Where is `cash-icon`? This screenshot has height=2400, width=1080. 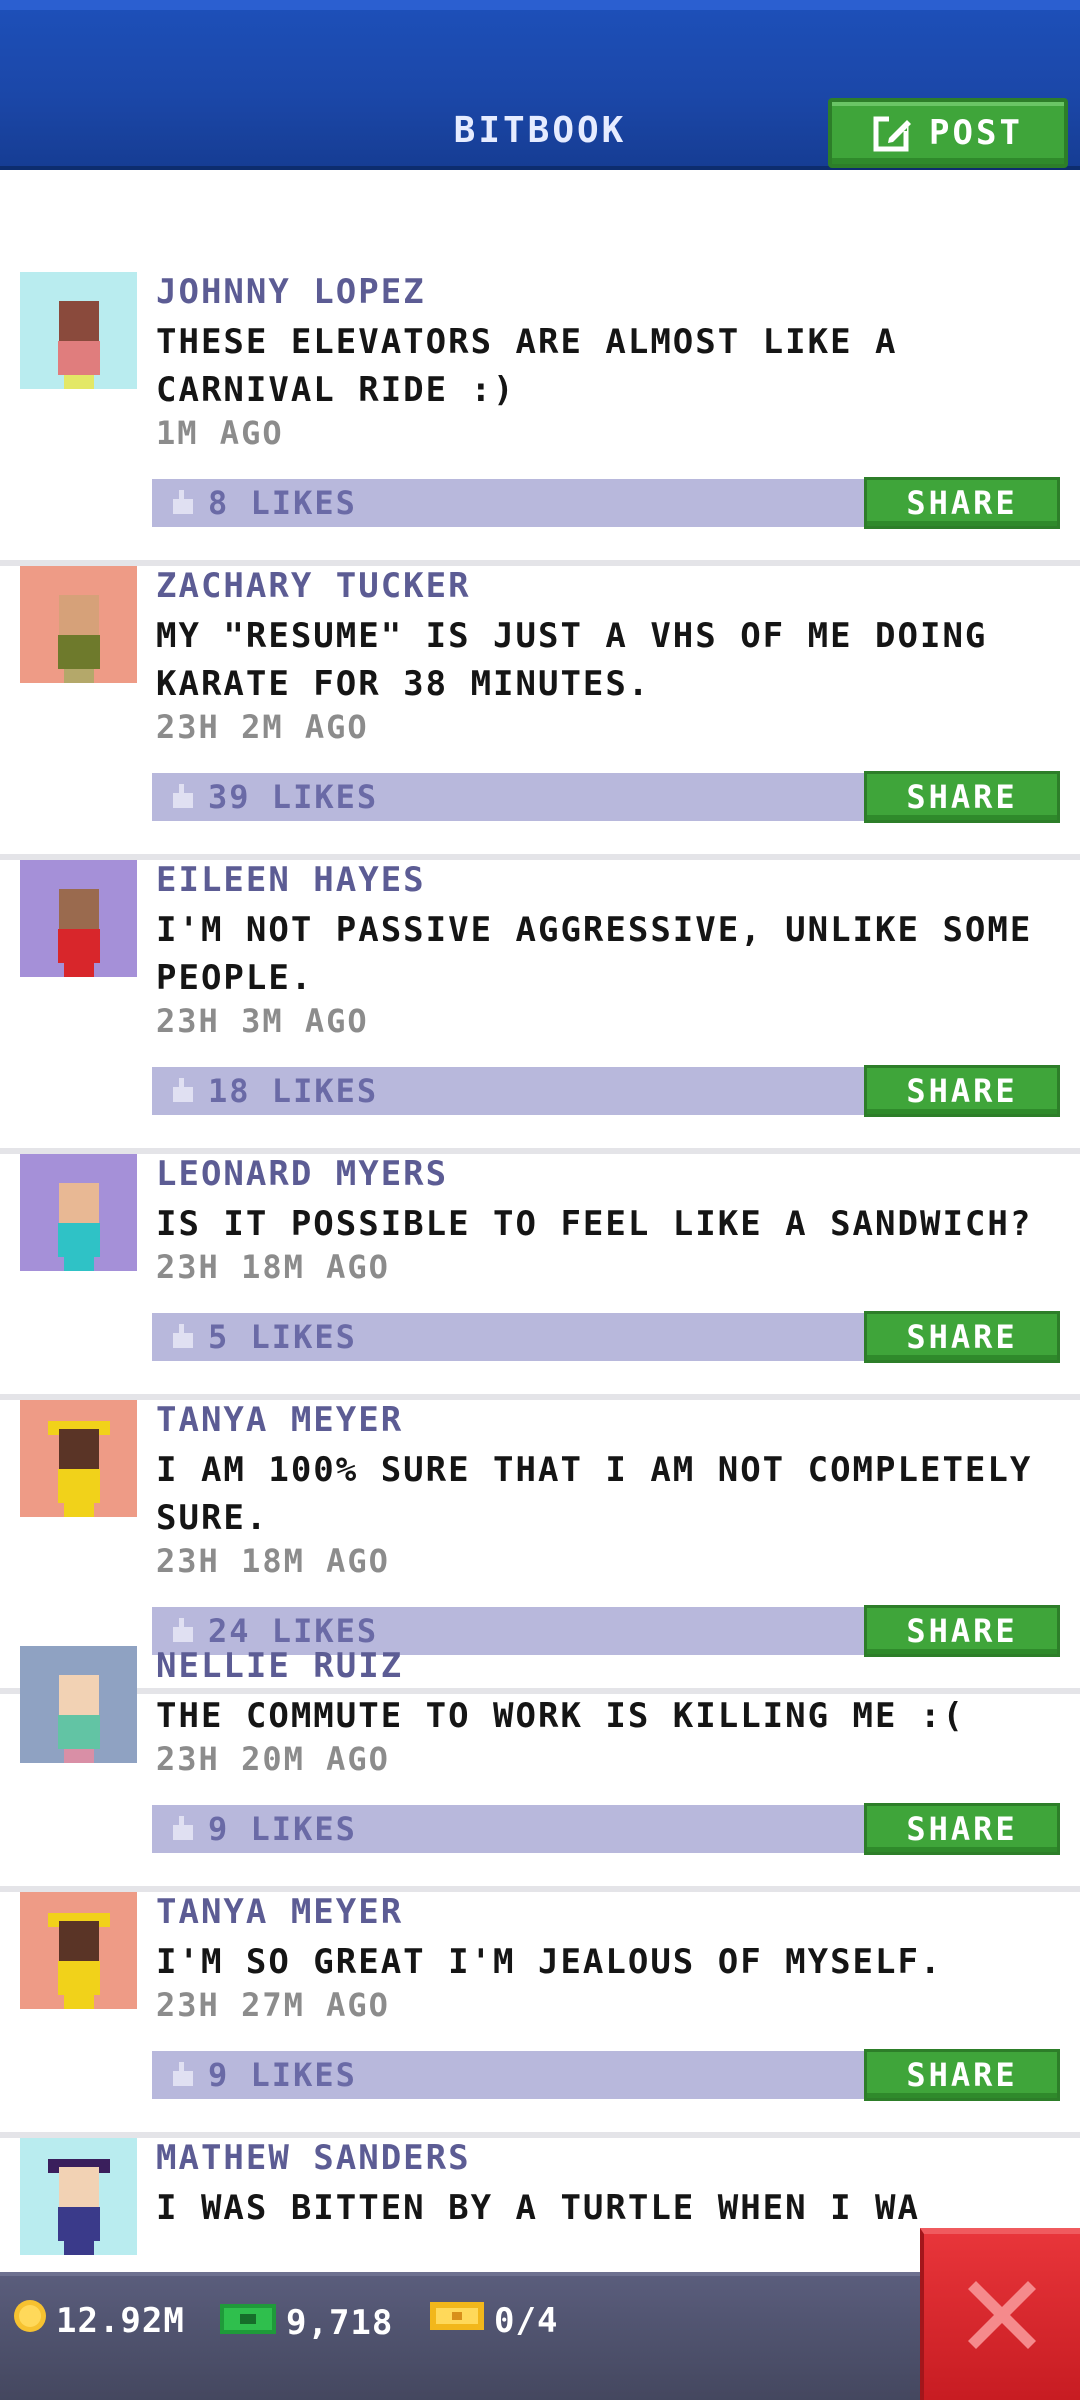
cash-icon is located at coordinates (248, 2322).